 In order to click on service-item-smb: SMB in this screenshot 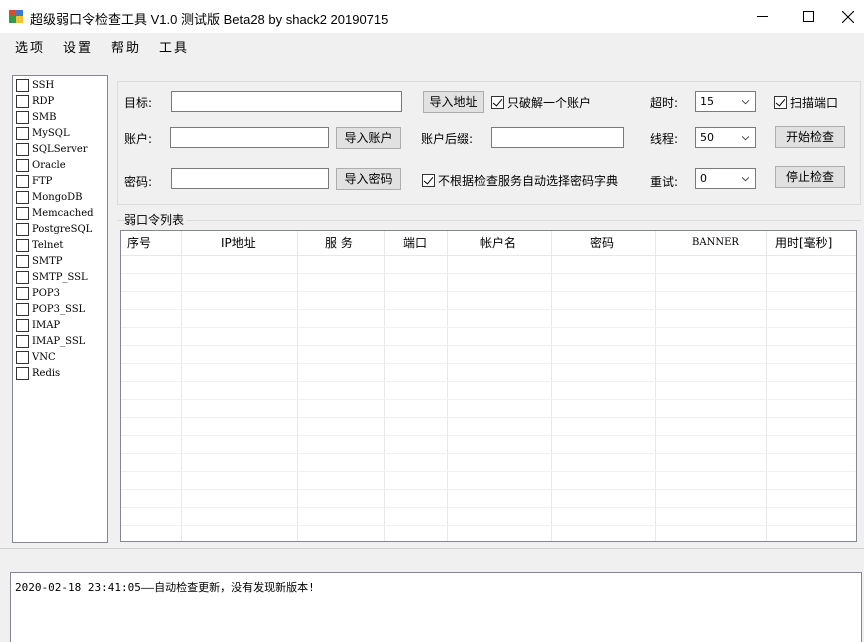, I will do `click(36, 117)`.